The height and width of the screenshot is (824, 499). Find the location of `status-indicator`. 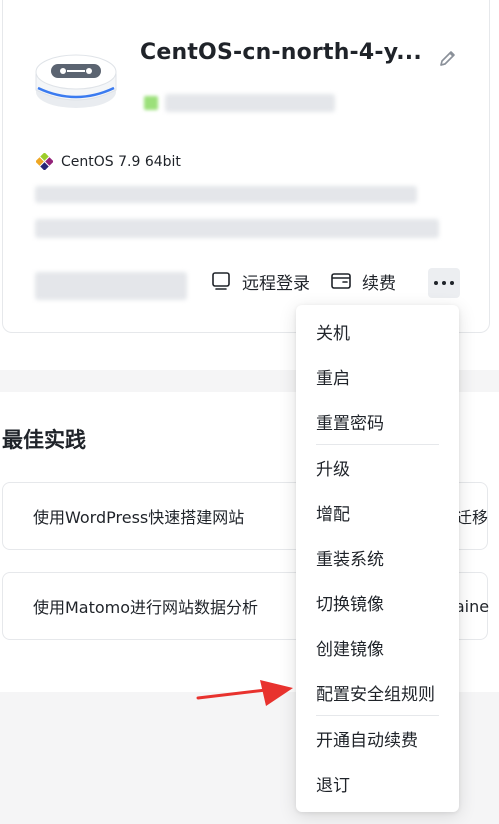

status-indicator is located at coordinates (151, 103).